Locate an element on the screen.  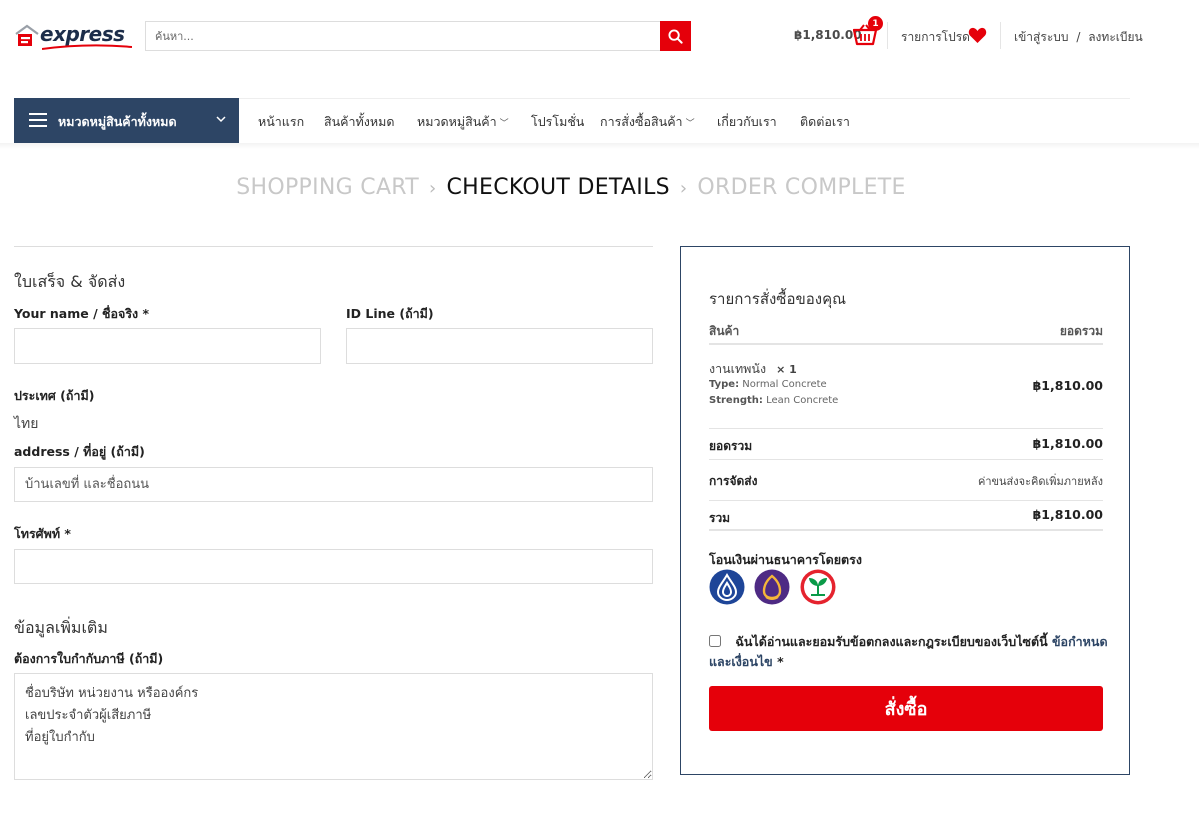
nav-item-ordering-label: การสั่งซื้อสินค้า is located at coordinates (641, 121).